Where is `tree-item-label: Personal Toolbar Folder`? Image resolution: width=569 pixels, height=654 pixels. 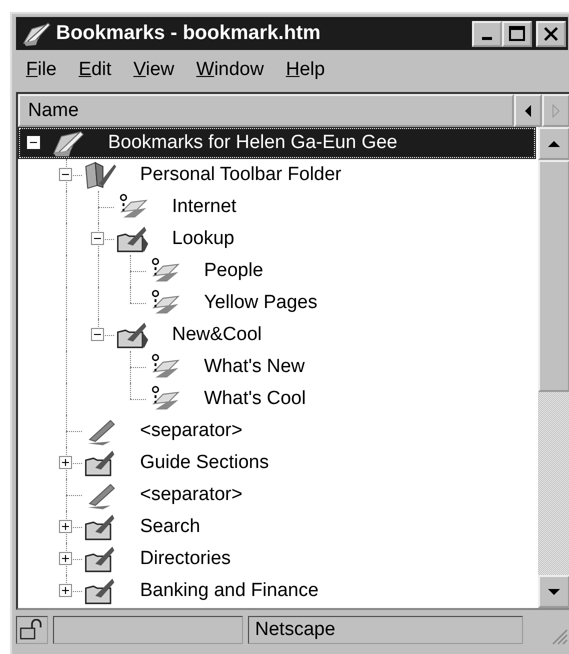
tree-item-label: Personal Toolbar Folder is located at coordinates (241, 175).